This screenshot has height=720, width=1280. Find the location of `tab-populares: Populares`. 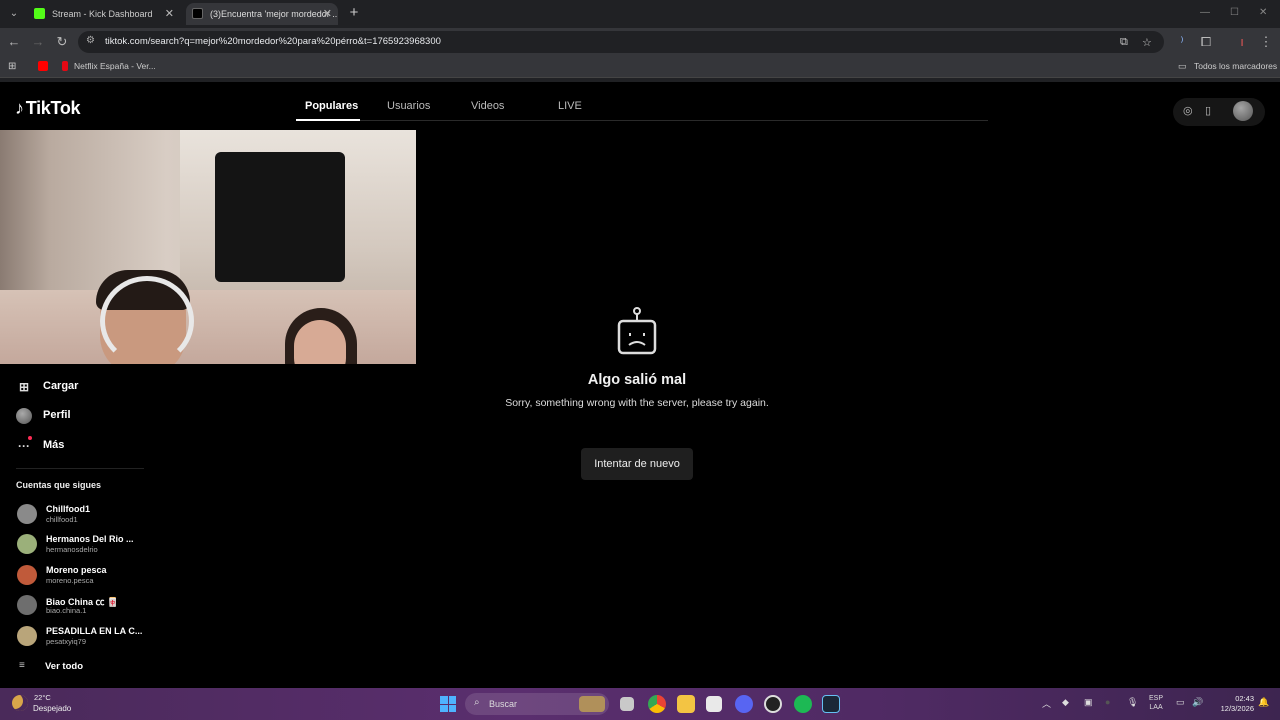

tab-populares: Populares is located at coordinates (331, 106).